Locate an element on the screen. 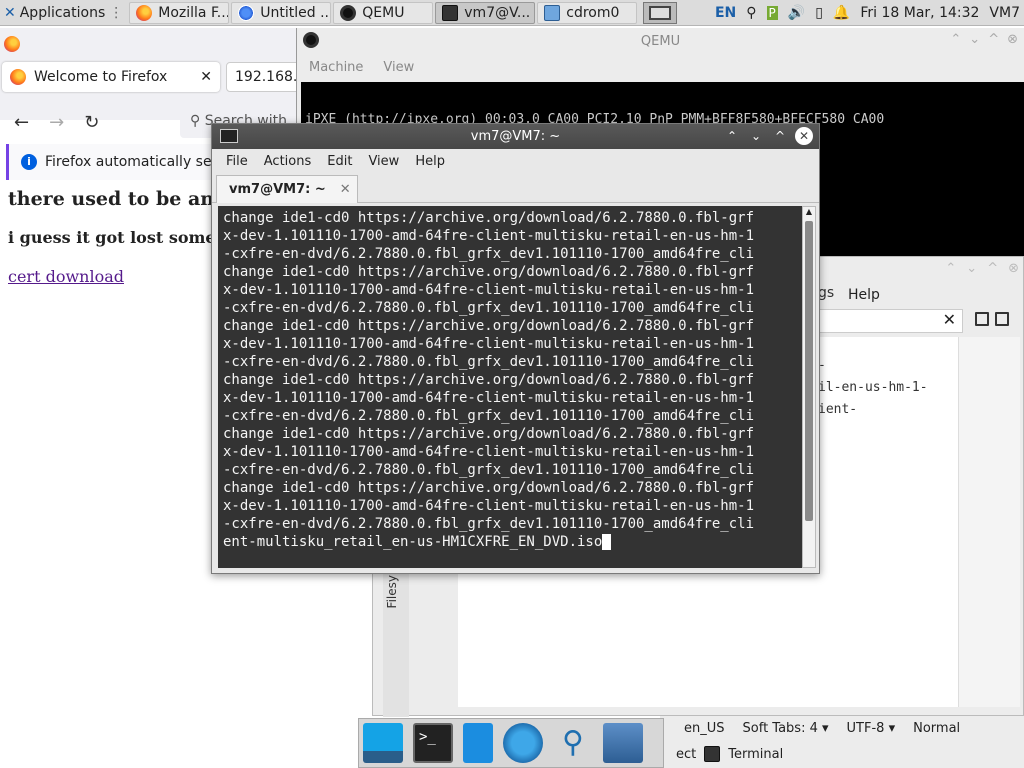 The height and width of the screenshot is (768, 1024). terminal-title: vm7@VM7: ~ is located at coordinates (515, 136).